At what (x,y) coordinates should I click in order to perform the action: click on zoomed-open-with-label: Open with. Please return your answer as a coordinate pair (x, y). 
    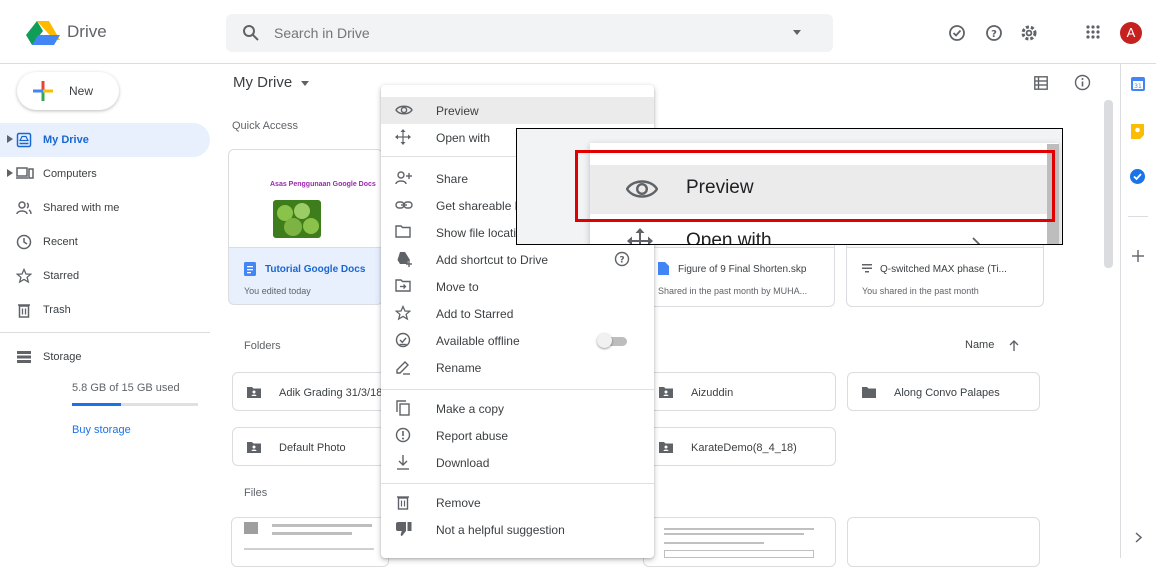
    Looking at the image, I should click on (729, 237).